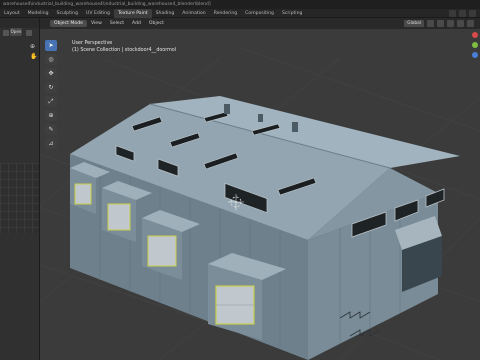 The height and width of the screenshot is (360, 480). Describe the element at coordinates (51, 129) in the screenshot. I see `annotate-icon: ✎` at that location.